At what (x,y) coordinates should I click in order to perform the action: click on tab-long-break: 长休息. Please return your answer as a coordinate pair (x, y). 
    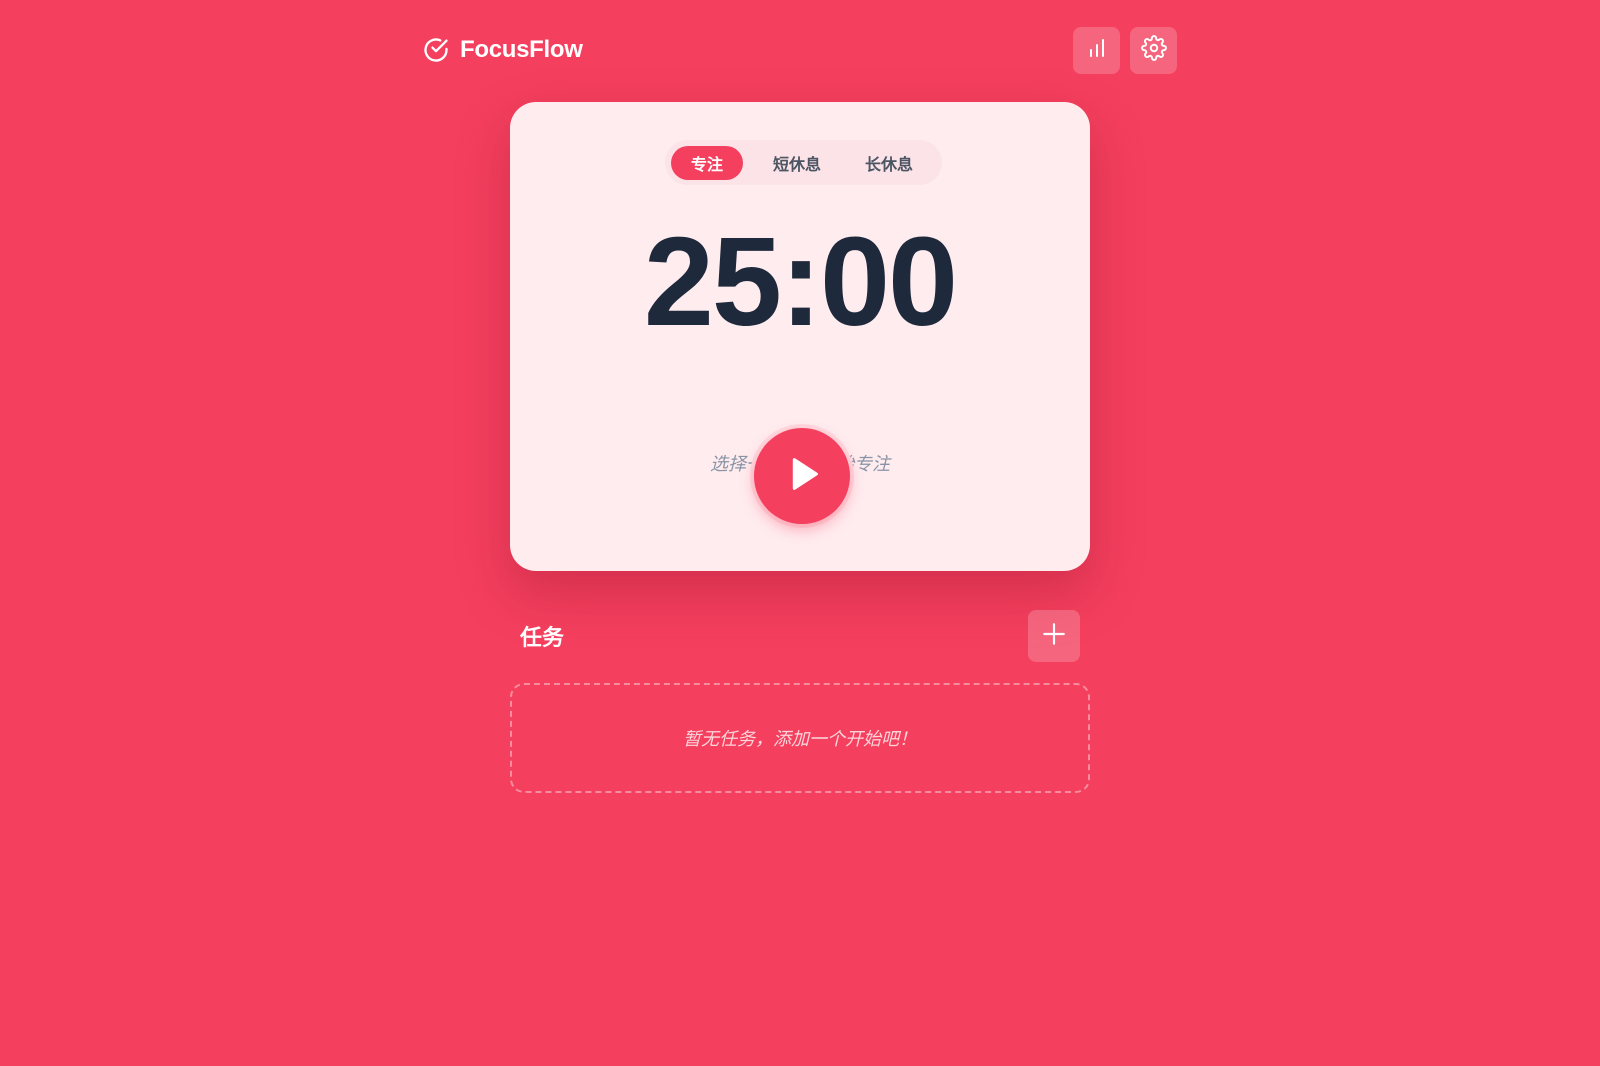
    Looking at the image, I should click on (889, 163).